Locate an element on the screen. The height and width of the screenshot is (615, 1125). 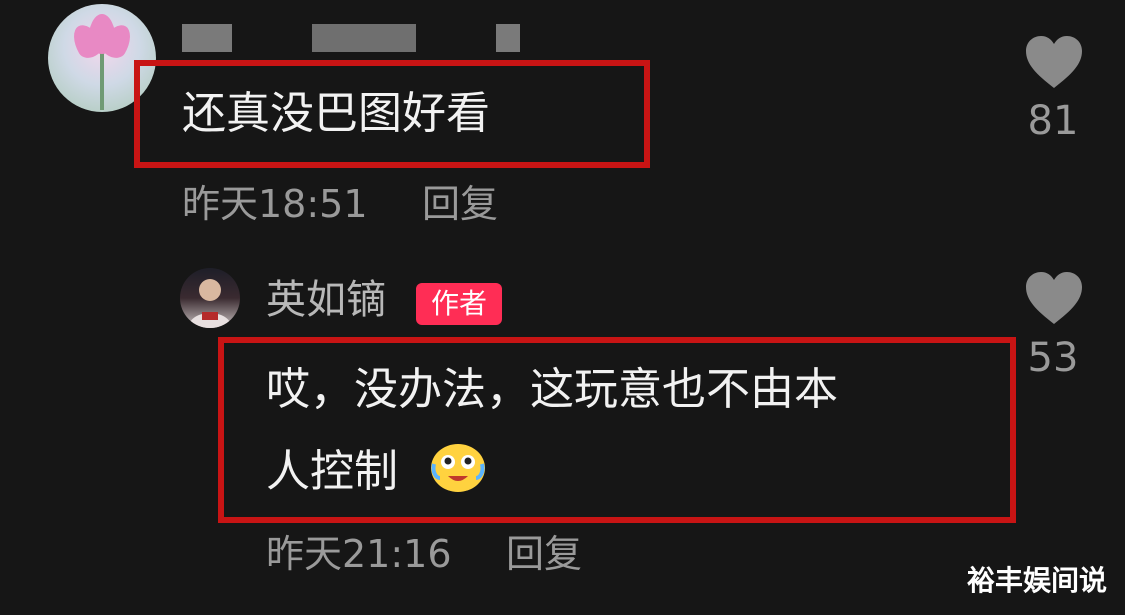
comment-text: 还真没巴图好看 is located at coordinates (336, 113).